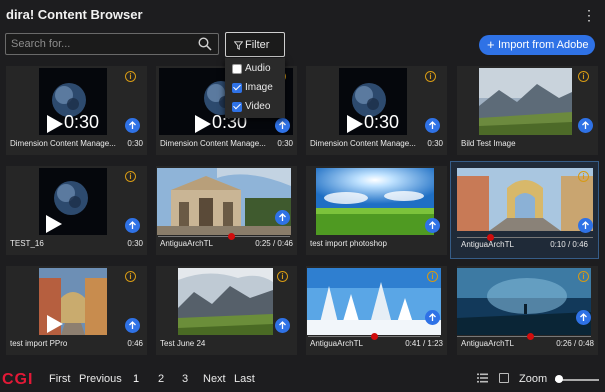  What do you see at coordinates (258, 106) in the screenshot?
I see `filter-option-label: Video` at bounding box center [258, 106].